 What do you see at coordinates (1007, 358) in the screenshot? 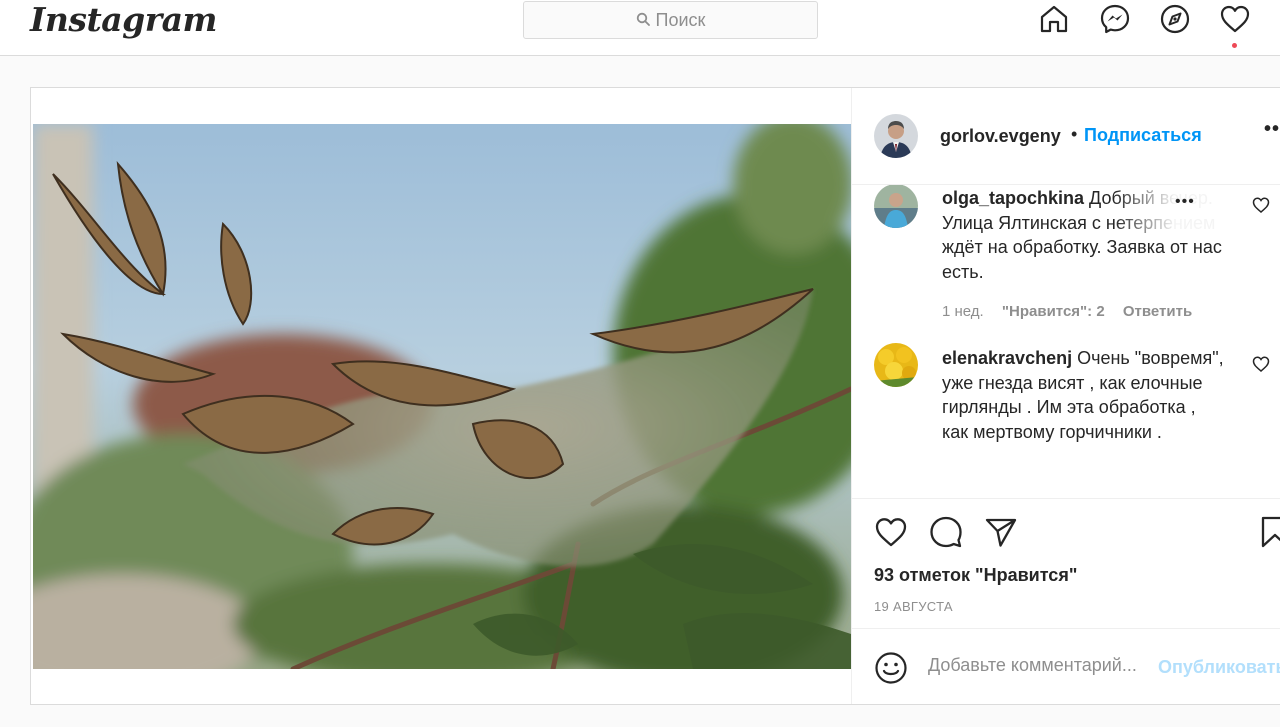
I see `comment-username: elenakravchenj` at bounding box center [1007, 358].